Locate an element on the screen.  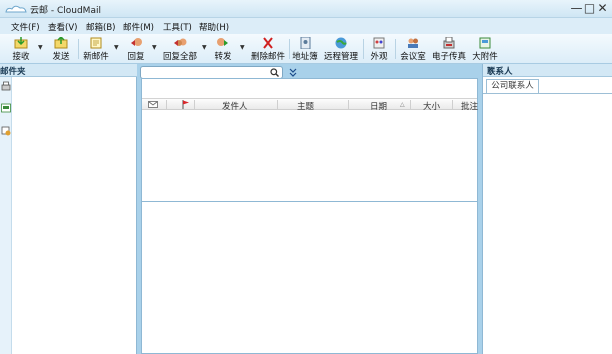
column-sender: 发件人 is located at coordinates (235, 106).